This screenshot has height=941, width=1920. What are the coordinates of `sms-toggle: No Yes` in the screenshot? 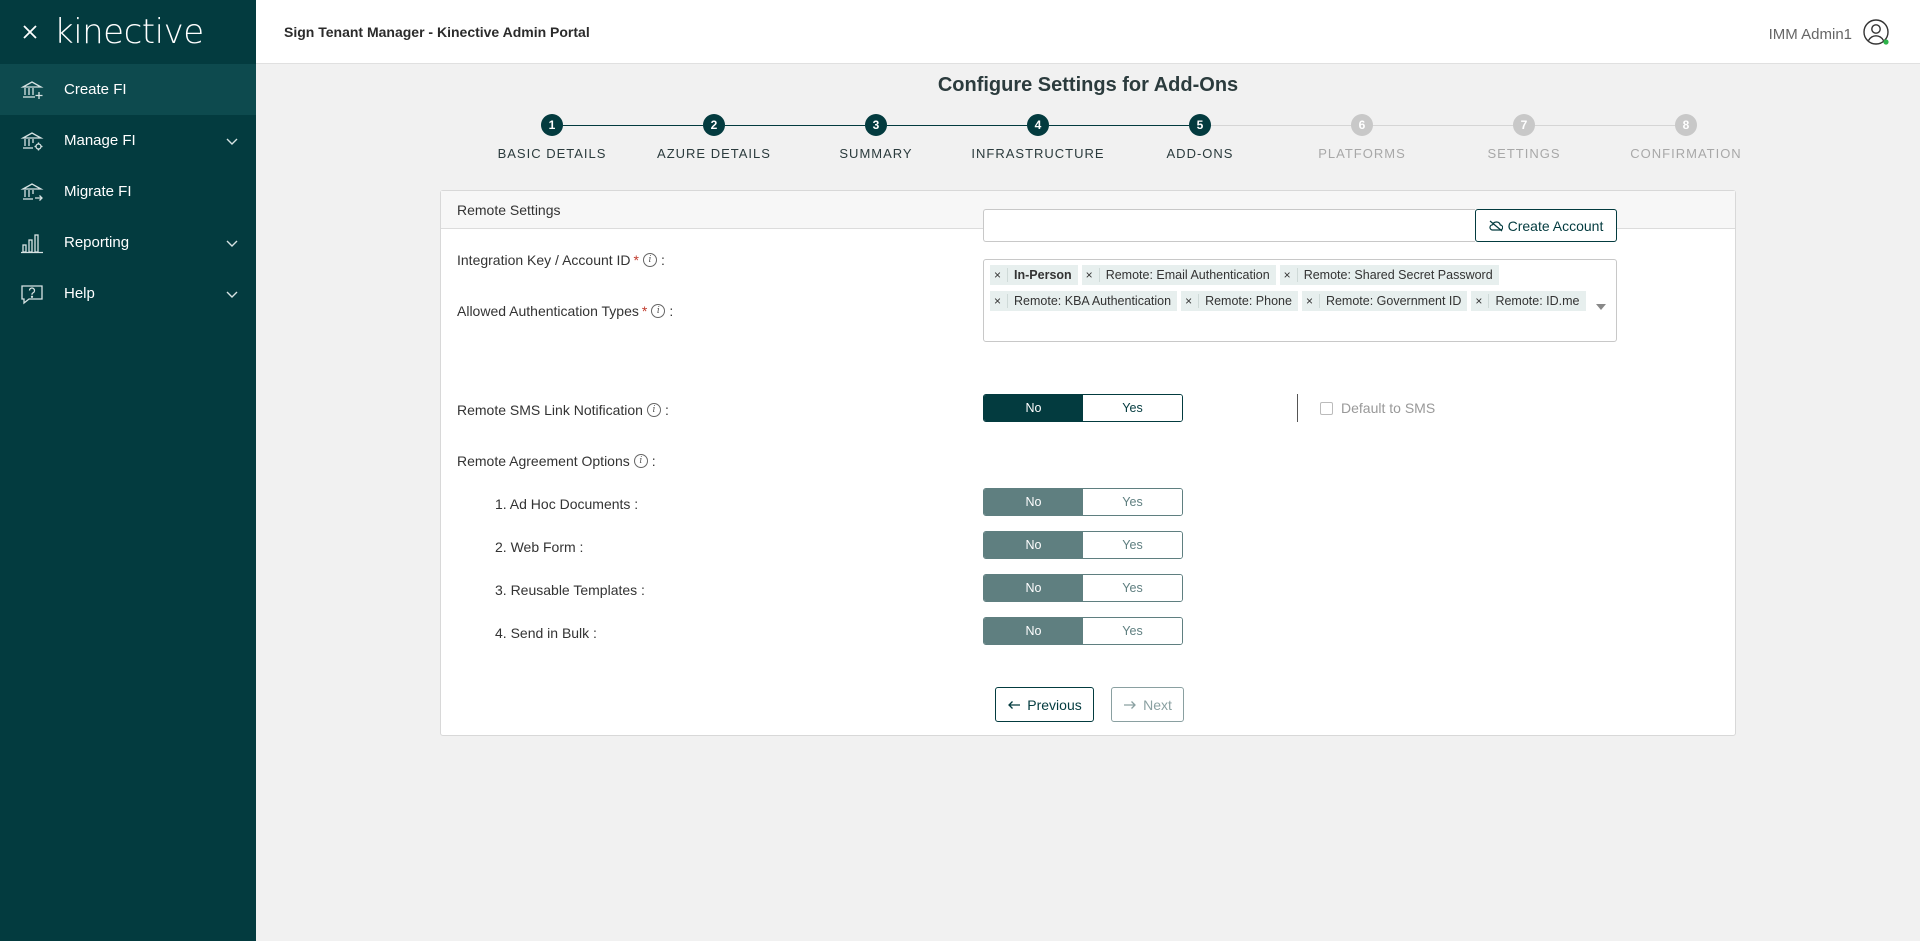 It's located at (1083, 408).